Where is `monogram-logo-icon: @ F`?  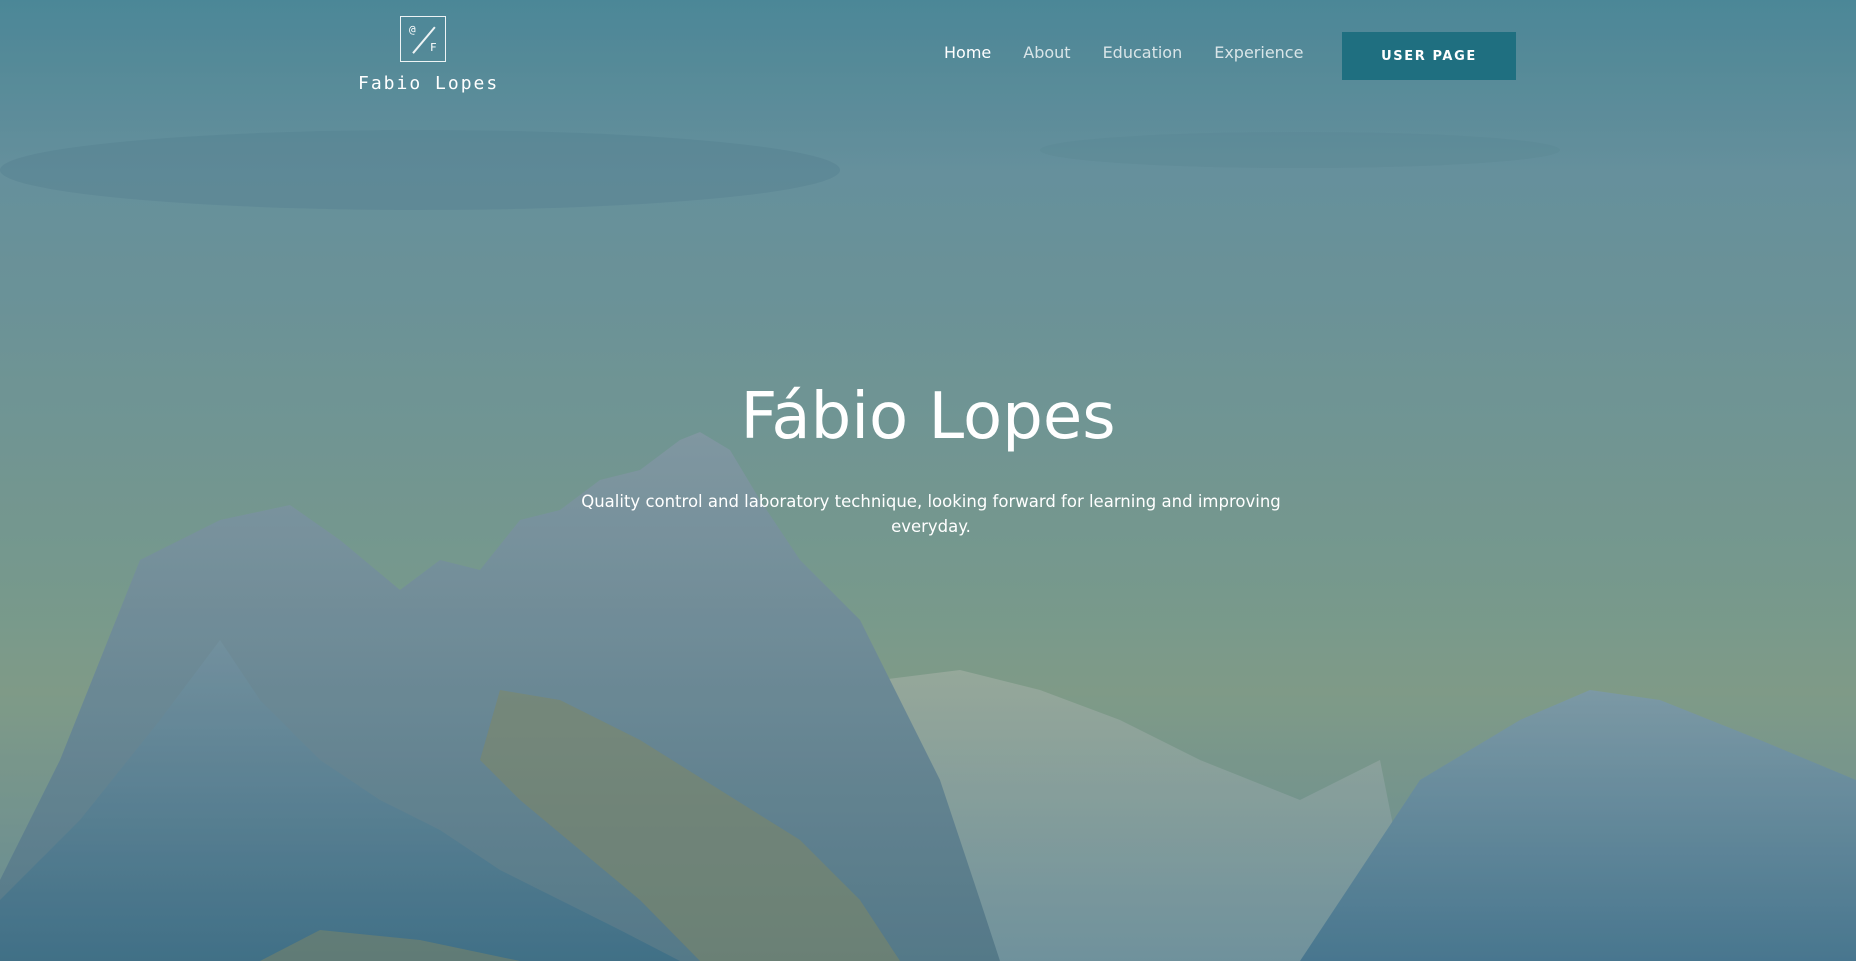 monogram-logo-icon: @ F is located at coordinates (423, 39).